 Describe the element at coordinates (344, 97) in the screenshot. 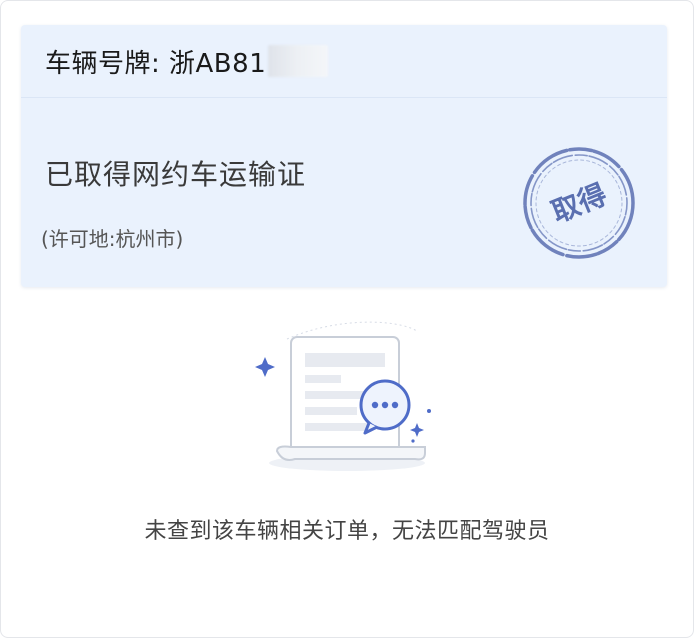

I see `card-divider` at that location.